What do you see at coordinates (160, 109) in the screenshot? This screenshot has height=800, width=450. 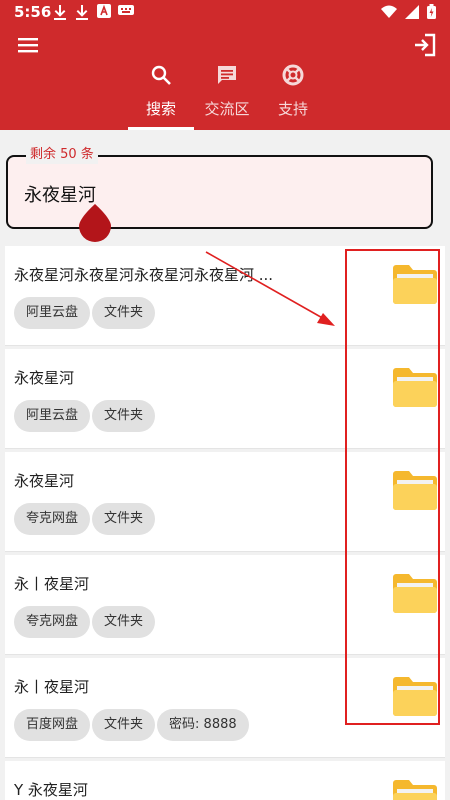 I see `tab-label: 搜索` at bounding box center [160, 109].